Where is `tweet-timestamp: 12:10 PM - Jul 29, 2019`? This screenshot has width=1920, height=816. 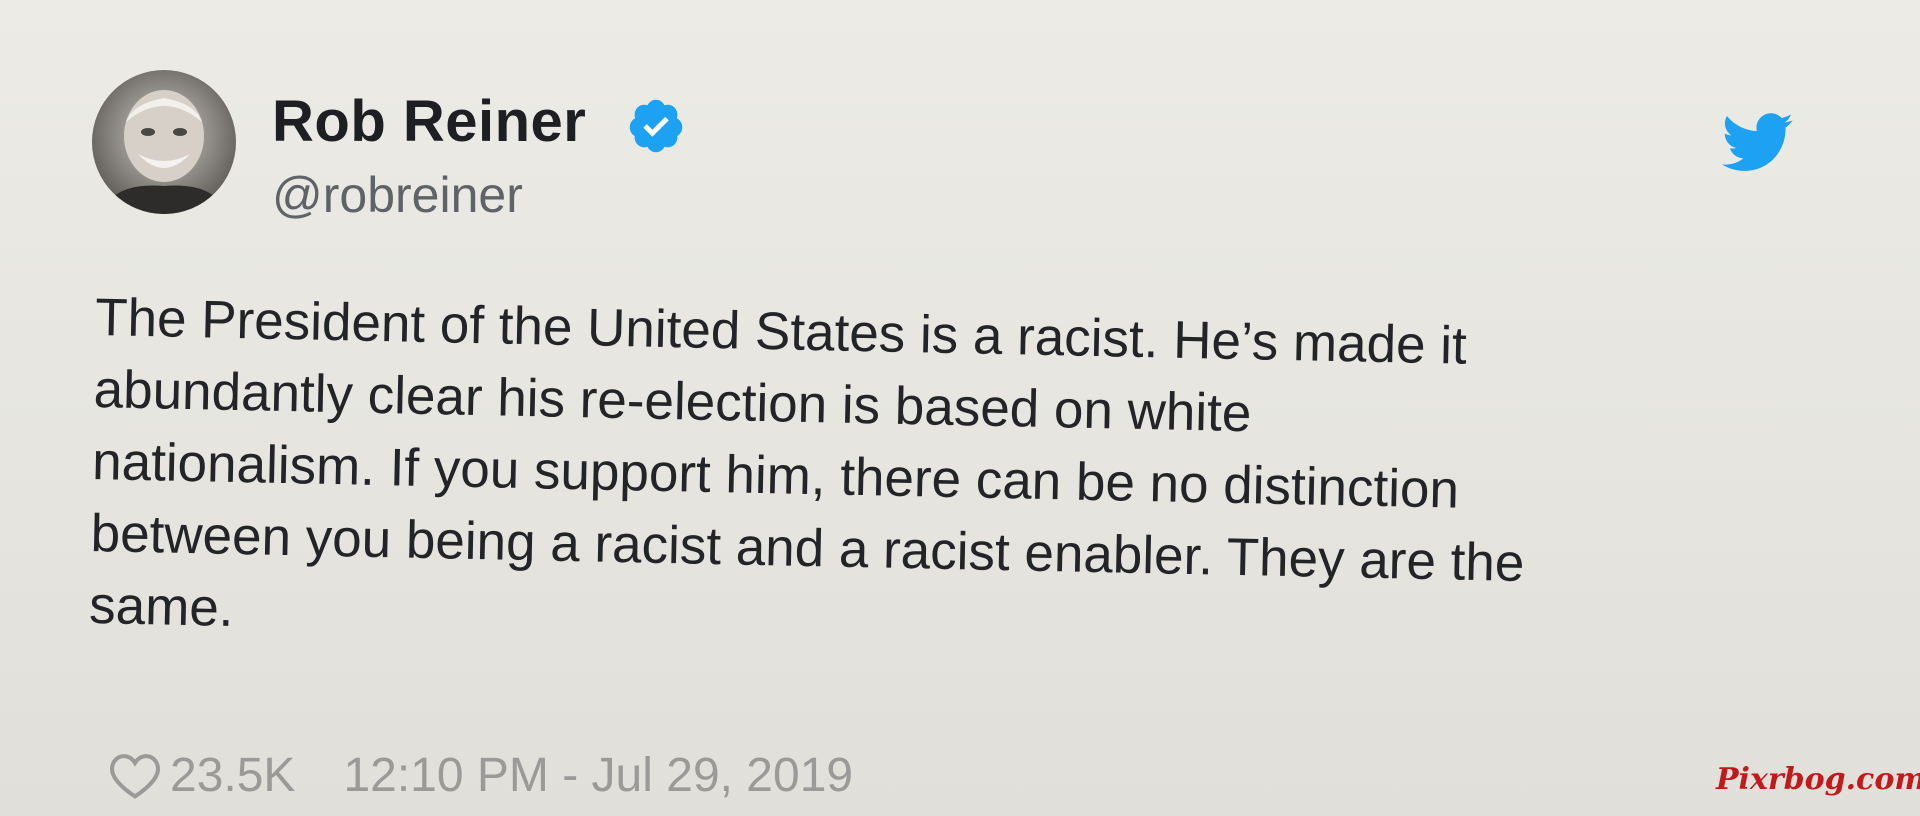 tweet-timestamp: 12:10 PM - Jul 29, 2019 is located at coordinates (598, 775).